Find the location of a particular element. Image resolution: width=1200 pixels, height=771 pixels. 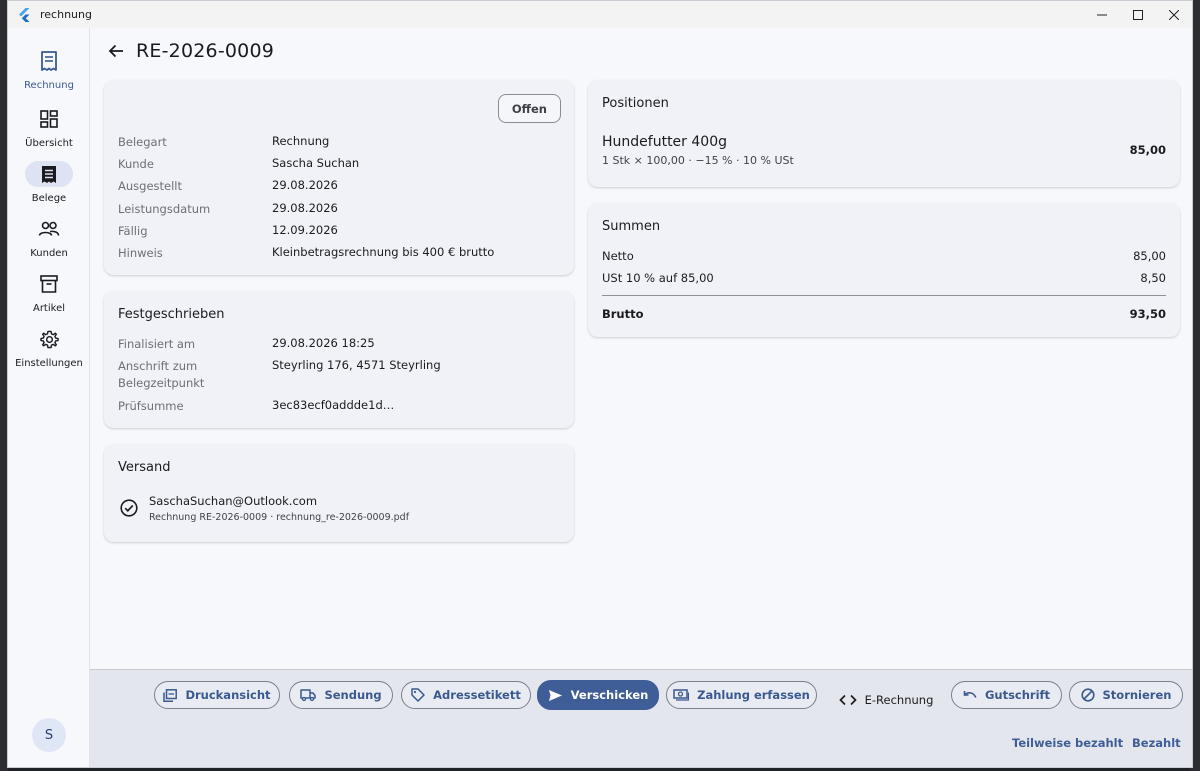

close-button is located at coordinates (1174, 14).